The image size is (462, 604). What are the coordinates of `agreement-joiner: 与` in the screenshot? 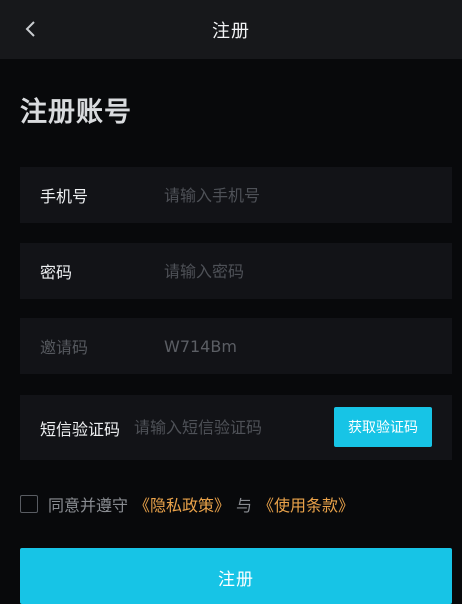 It's located at (244, 505).